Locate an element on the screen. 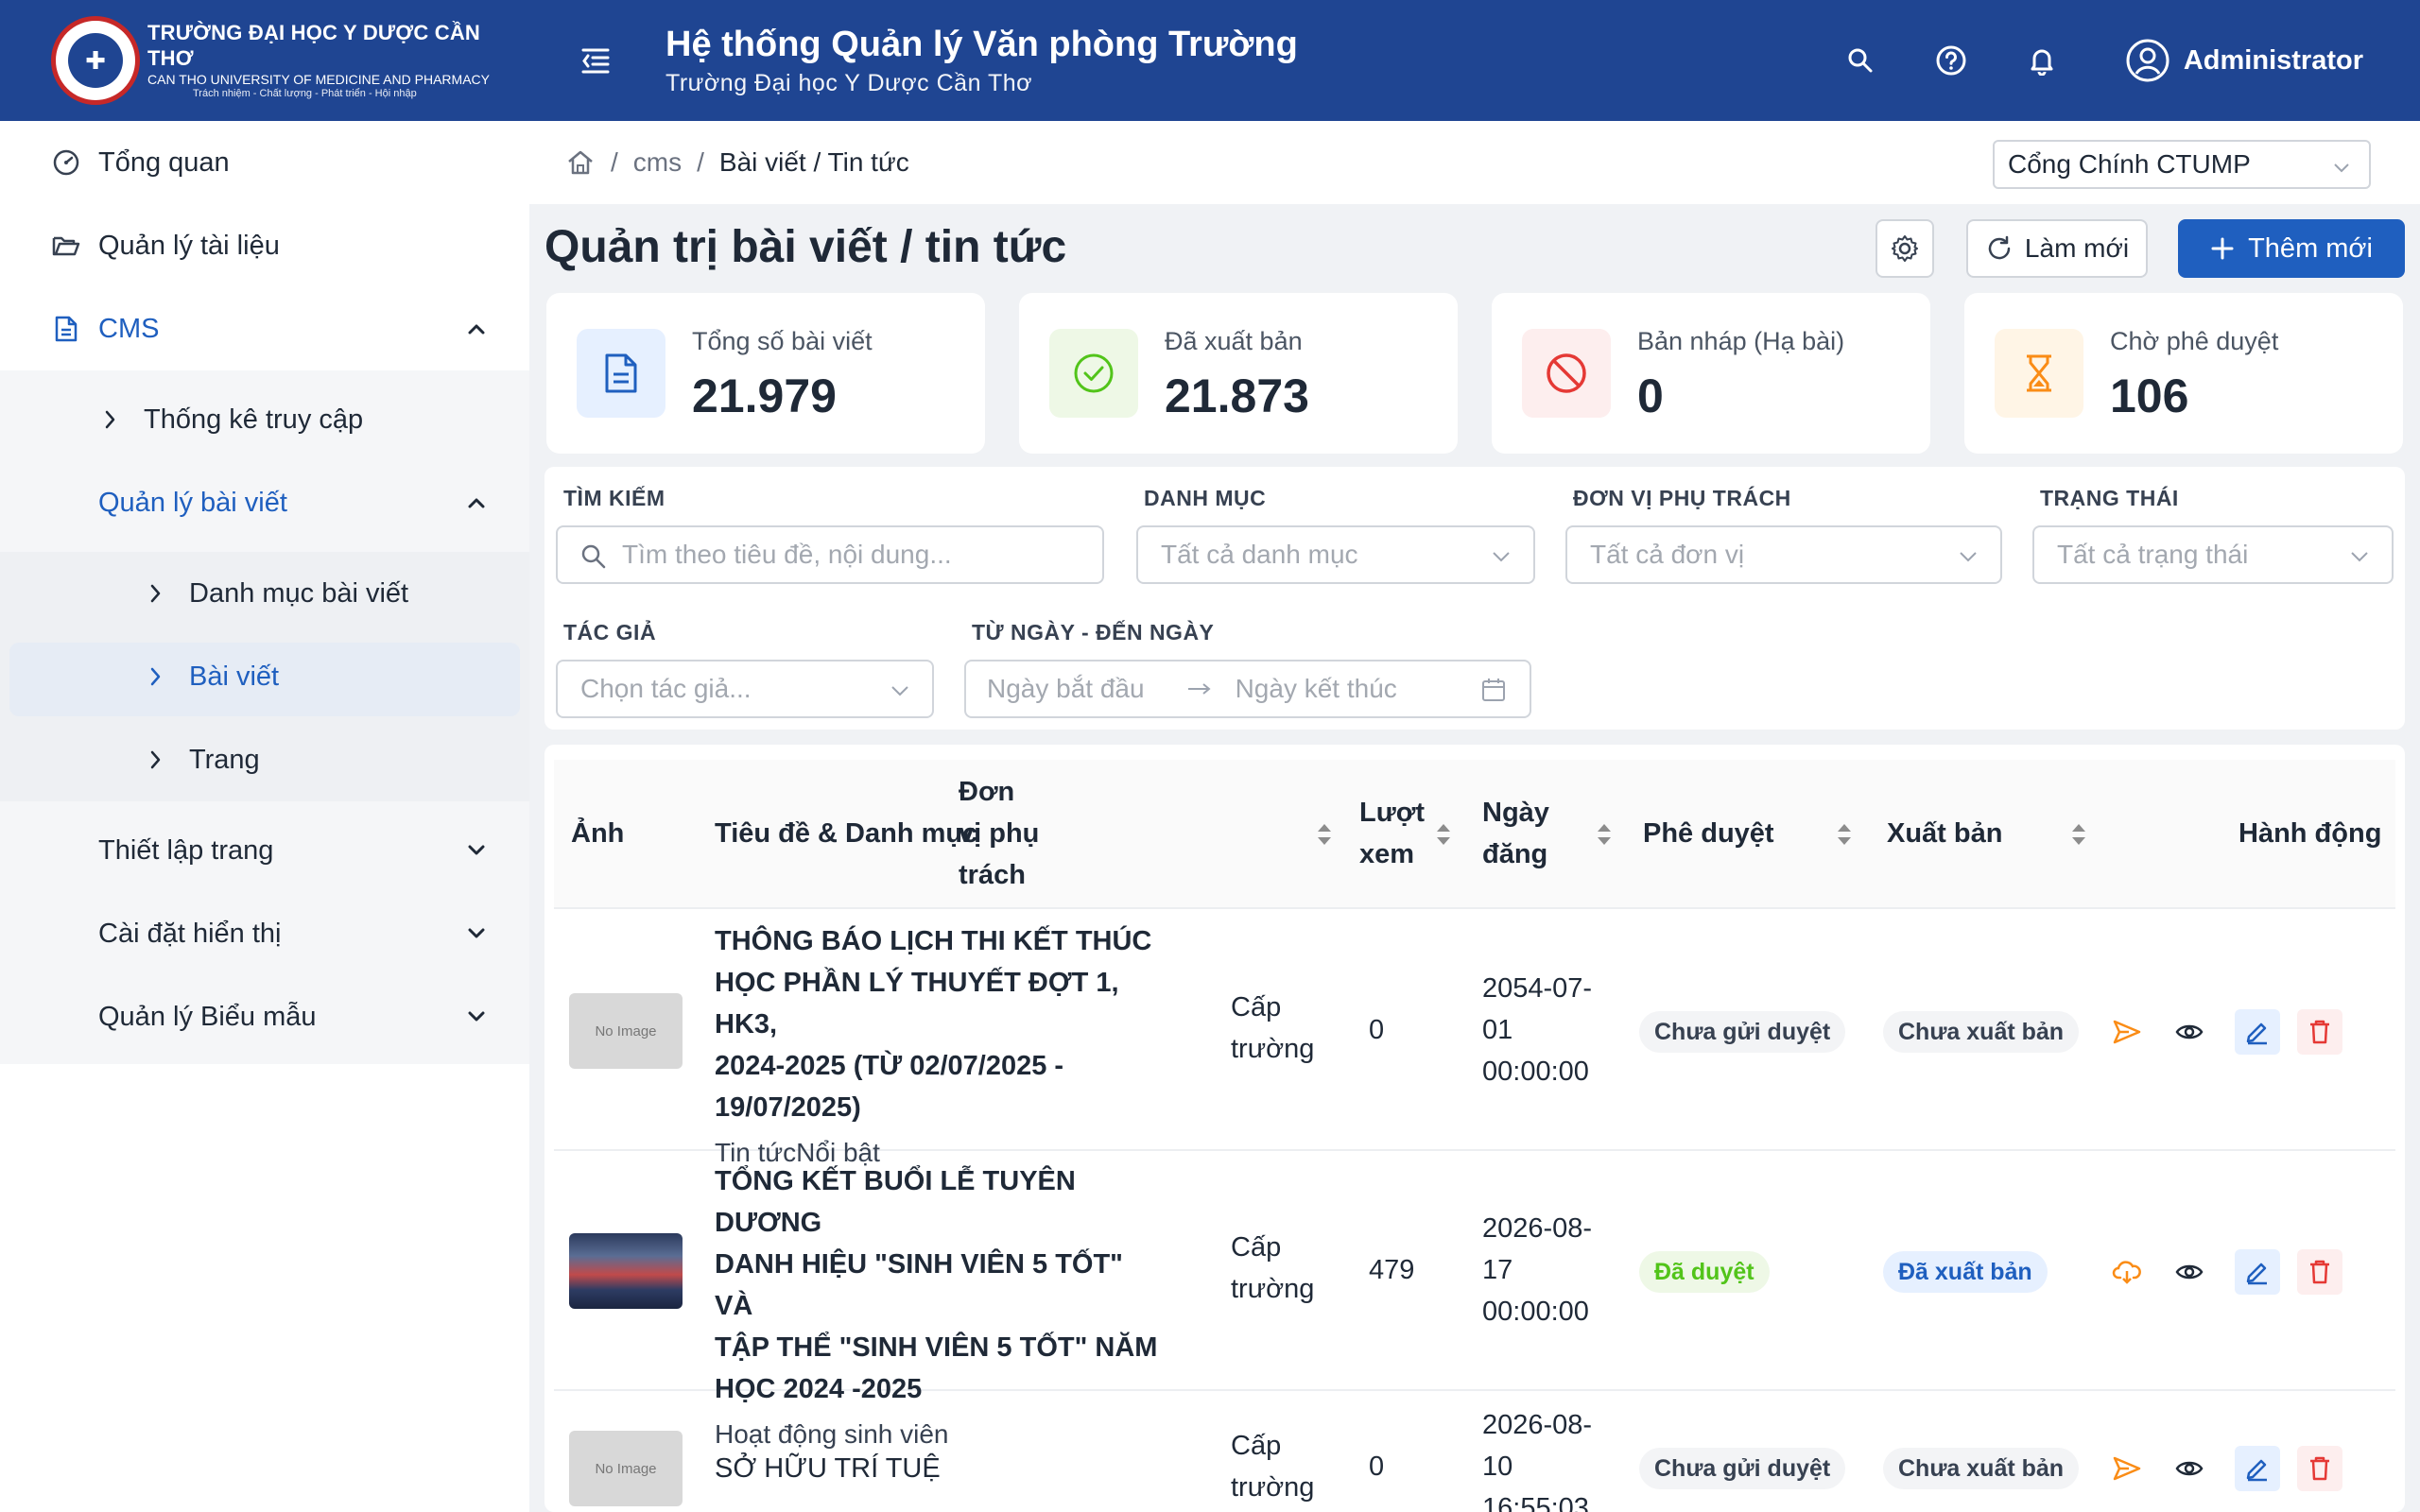  breadcrumb-cms-link: cms is located at coordinates (657, 162).